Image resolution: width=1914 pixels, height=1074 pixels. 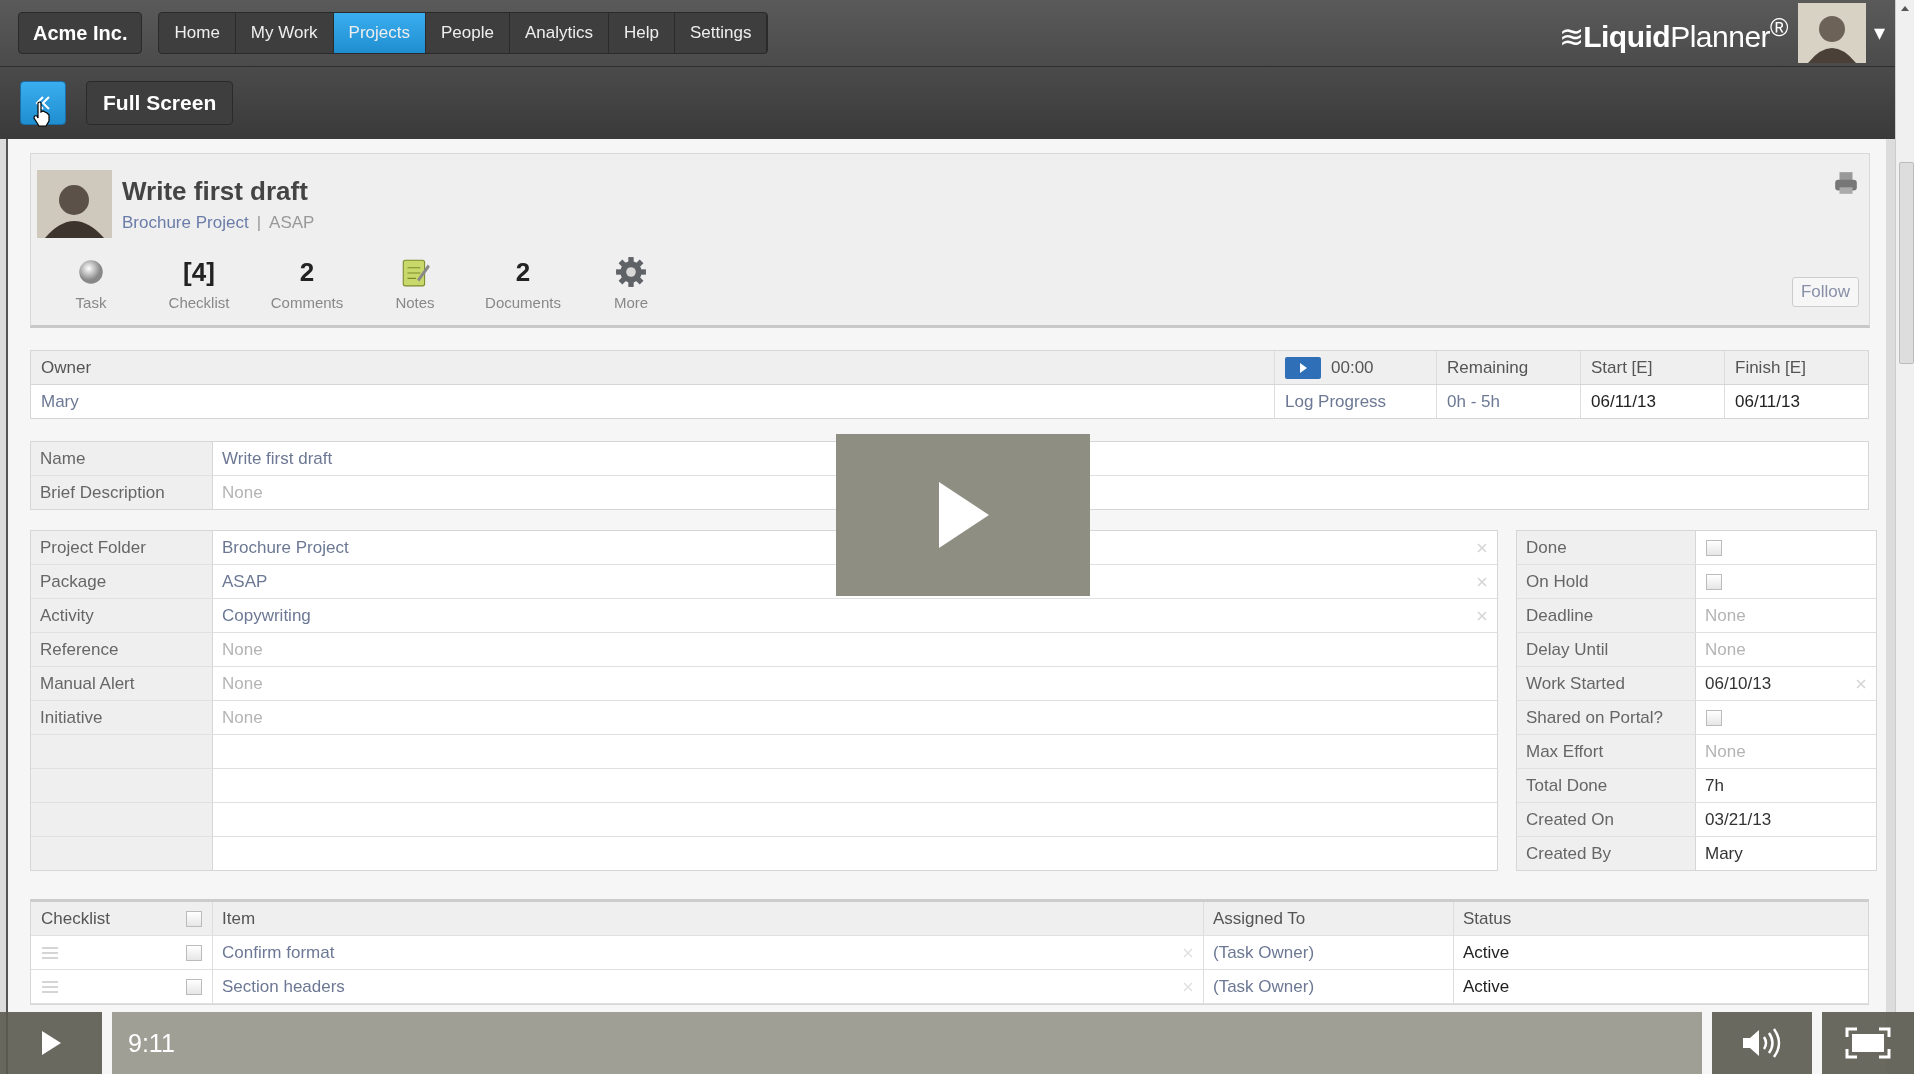 What do you see at coordinates (122, 458) in the screenshot?
I see `field-label: Name` at bounding box center [122, 458].